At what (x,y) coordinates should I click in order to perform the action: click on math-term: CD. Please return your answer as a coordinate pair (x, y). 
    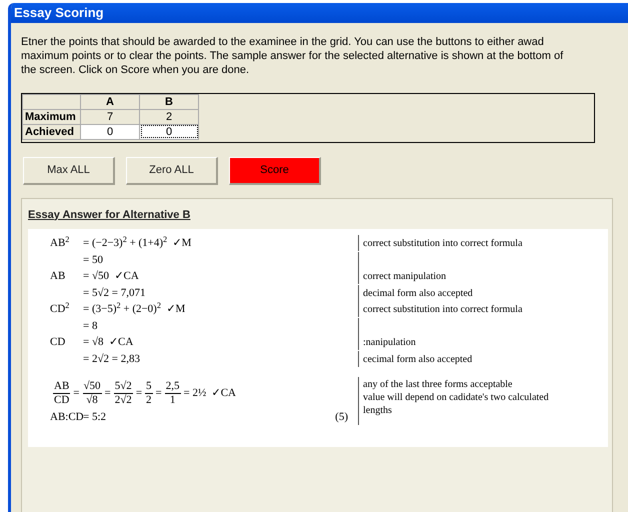
    Looking at the image, I should click on (58, 342).